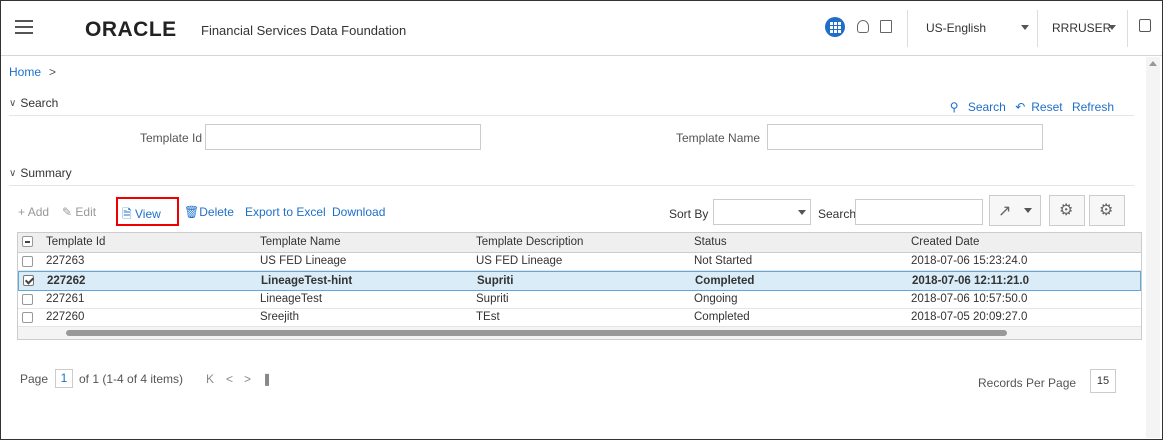 The width and height of the screenshot is (1163, 440). Describe the element at coordinates (65, 299) in the screenshot. I see `cell-template-id: 227261` at that location.